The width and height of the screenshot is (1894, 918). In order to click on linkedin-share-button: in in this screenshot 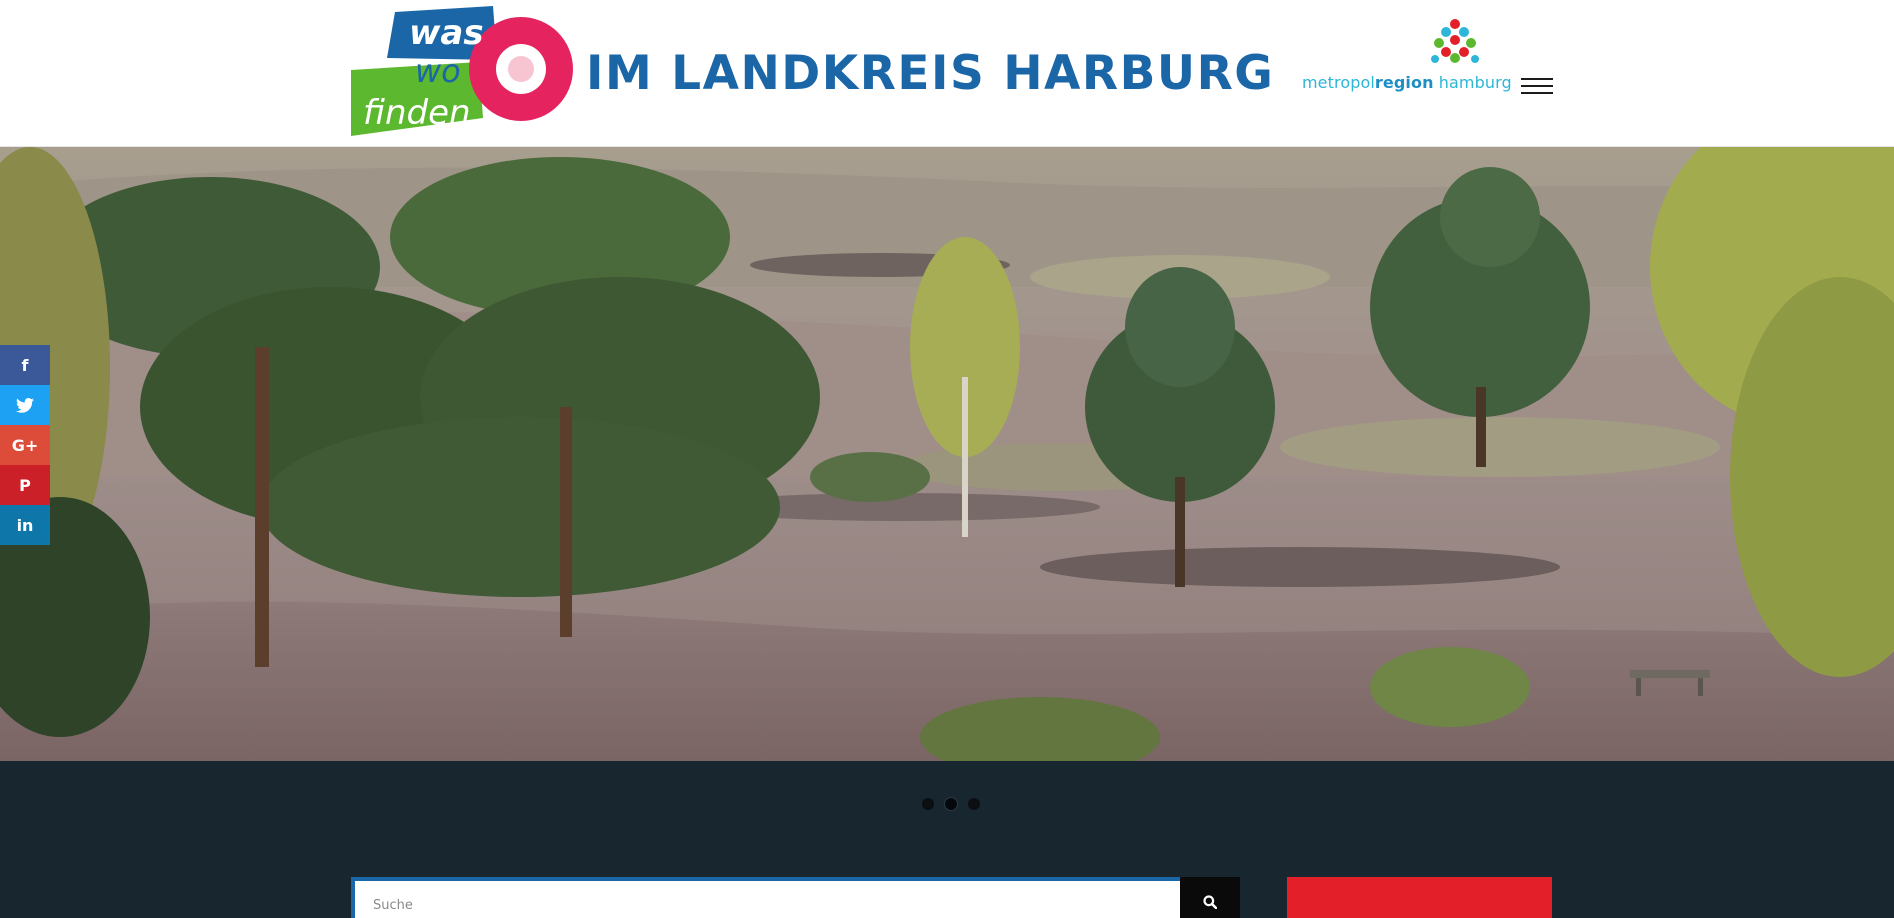, I will do `click(25, 525)`.